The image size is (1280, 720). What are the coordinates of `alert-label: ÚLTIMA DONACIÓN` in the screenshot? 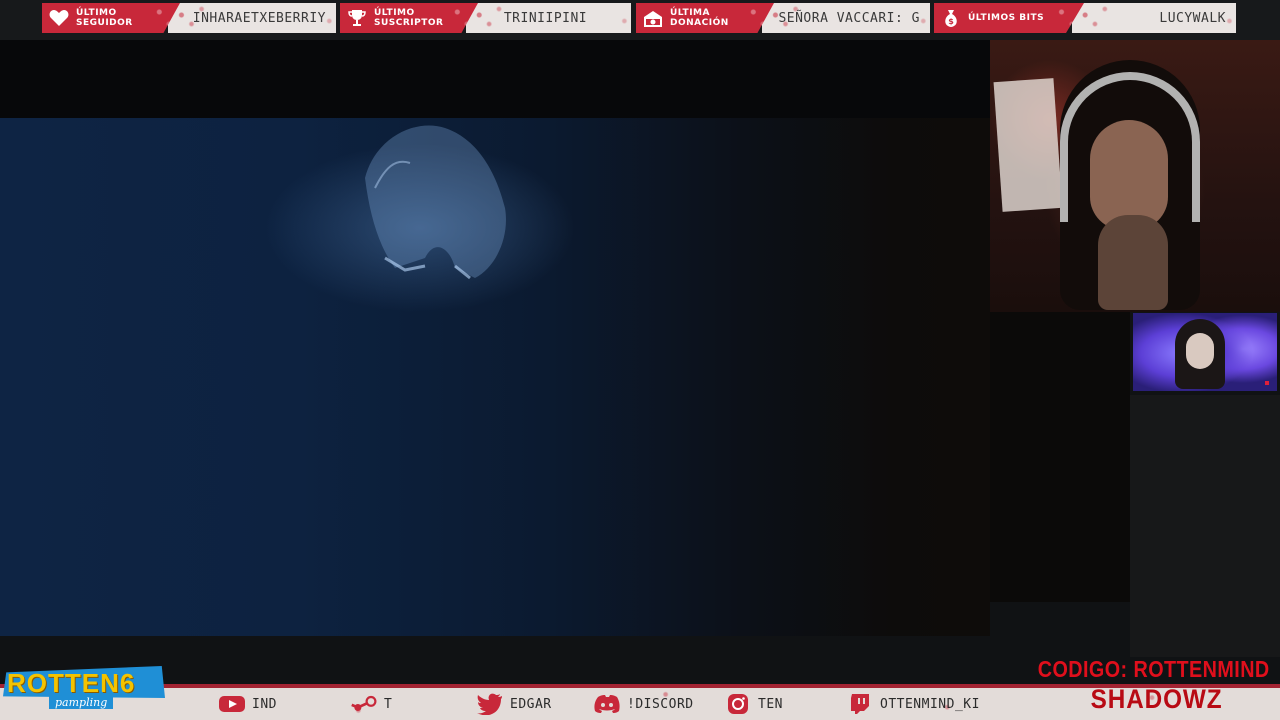 It's located at (699, 18).